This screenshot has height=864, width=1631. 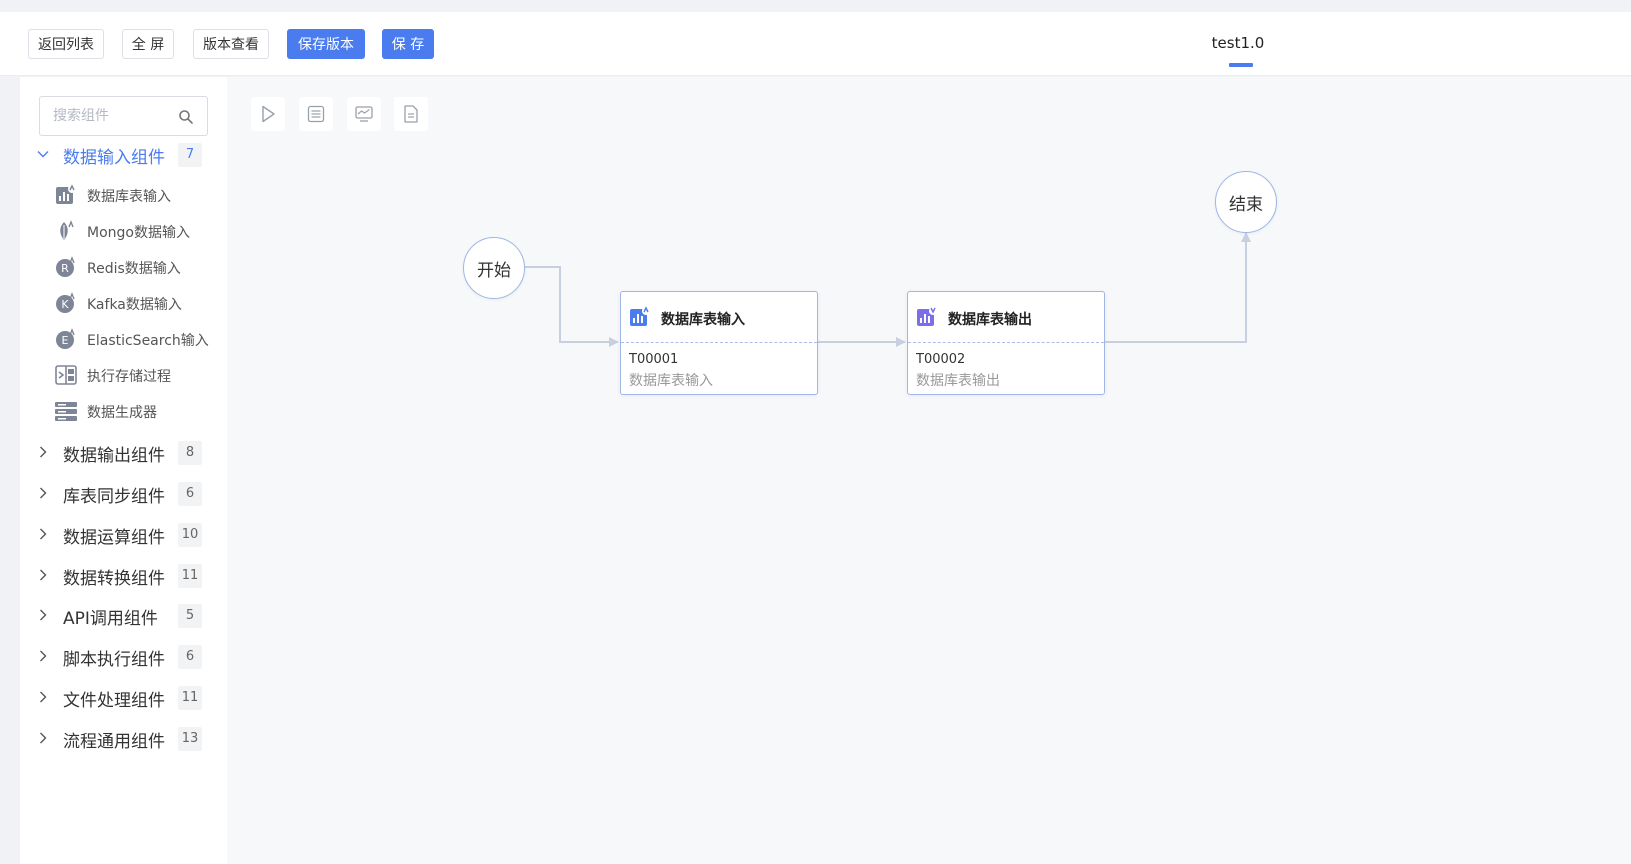 What do you see at coordinates (571, 306) in the screenshot?
I see `edge-start-to-input` at bounding box center [571, 306].